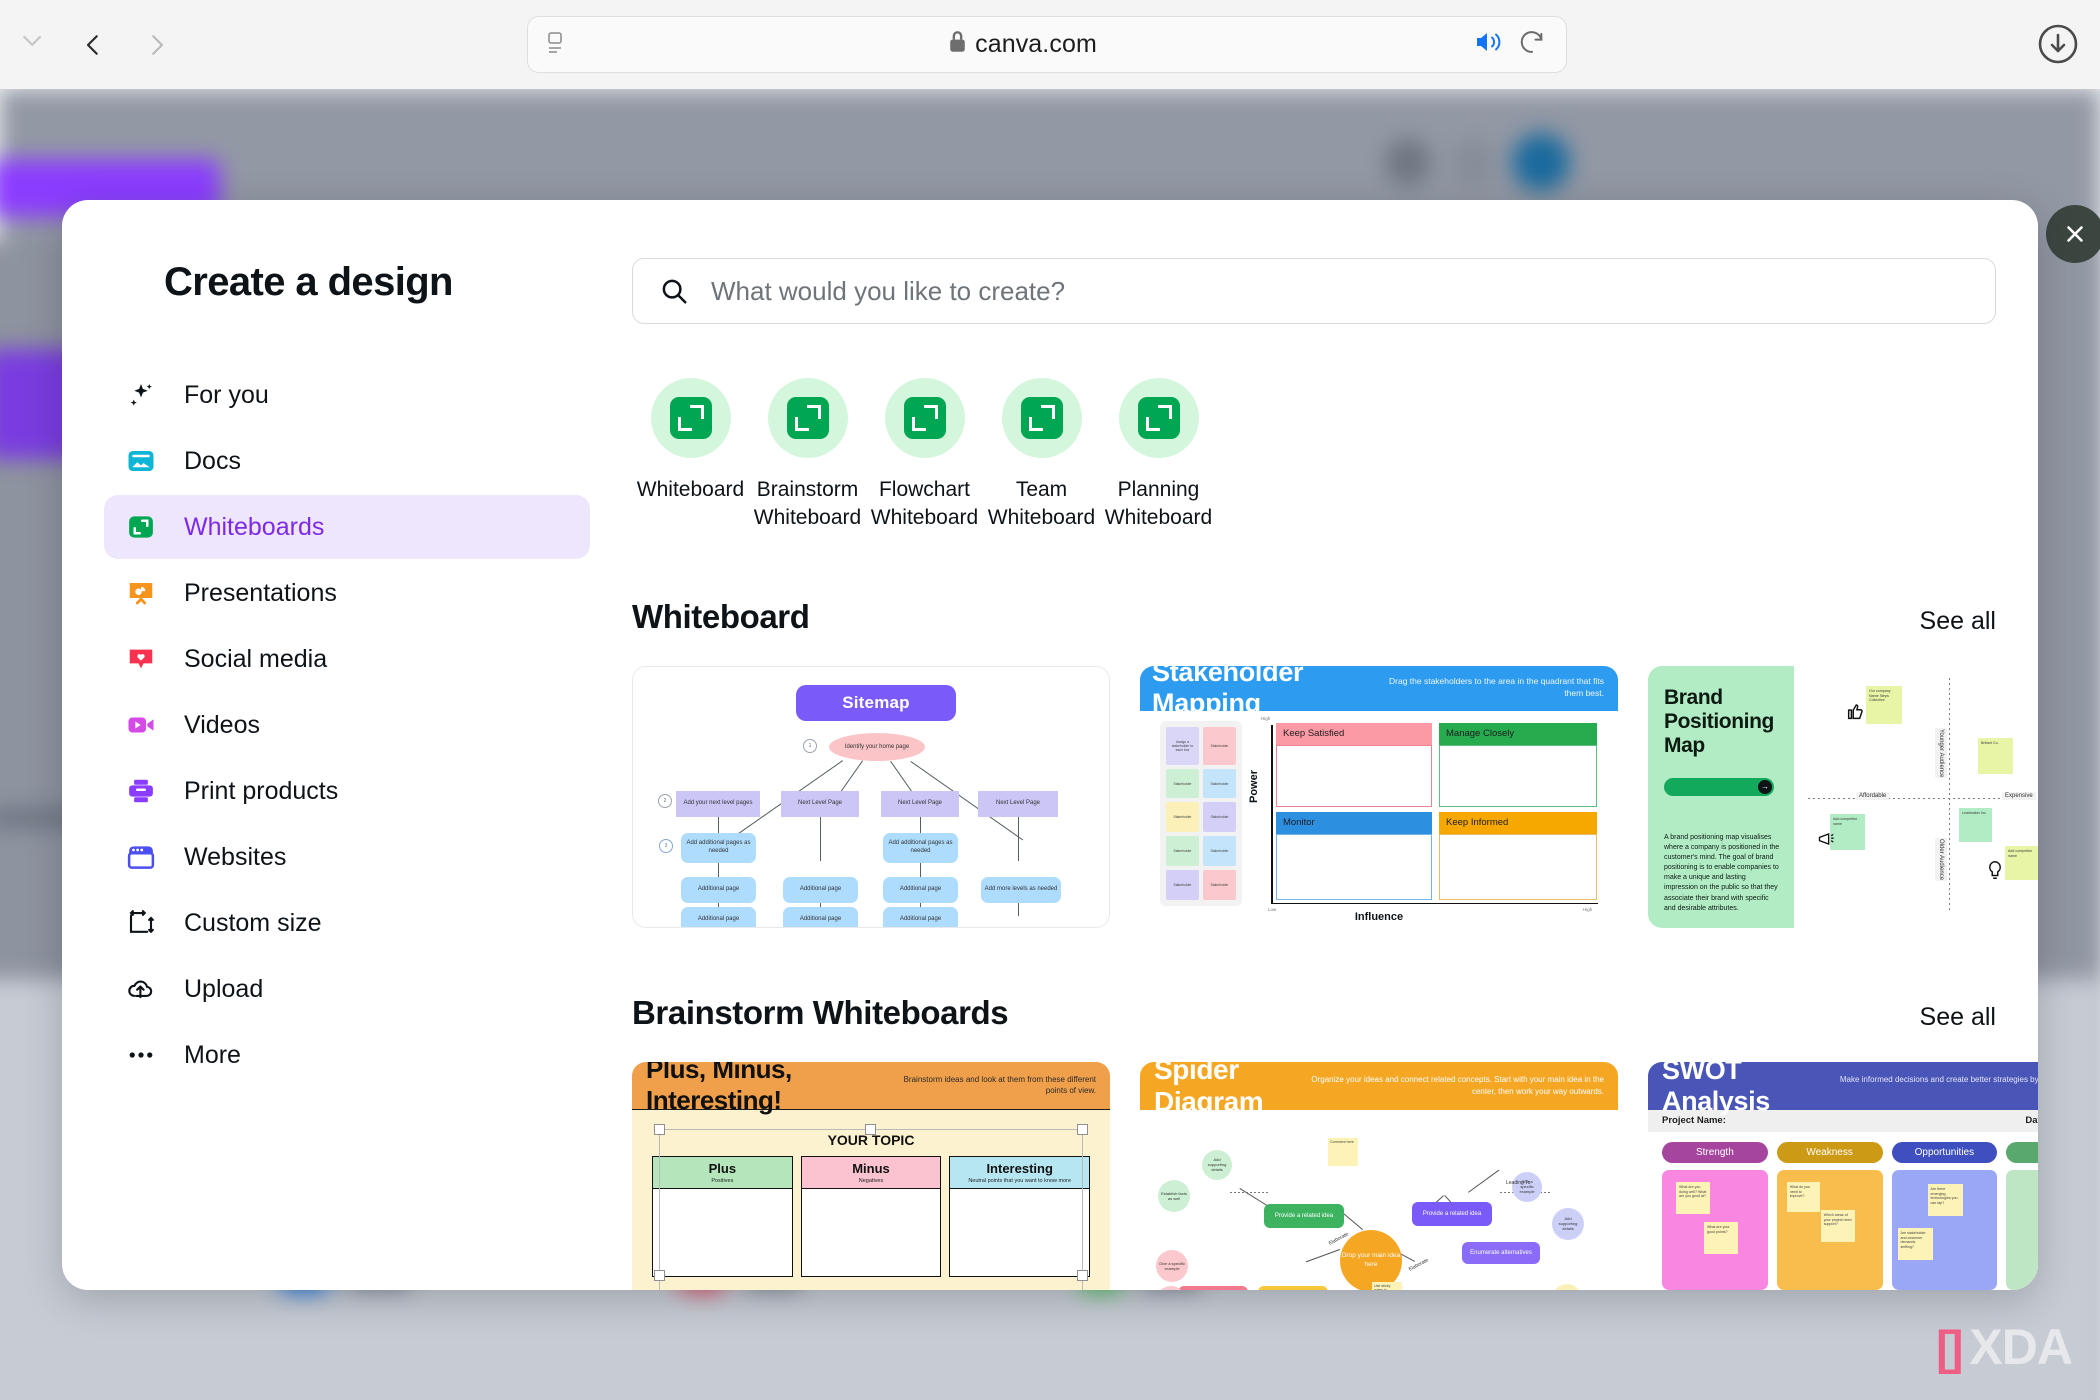  Describe the element at coordinates (35, 45) in the screenshot. I see `sidebar-toggle-icon` at that location.